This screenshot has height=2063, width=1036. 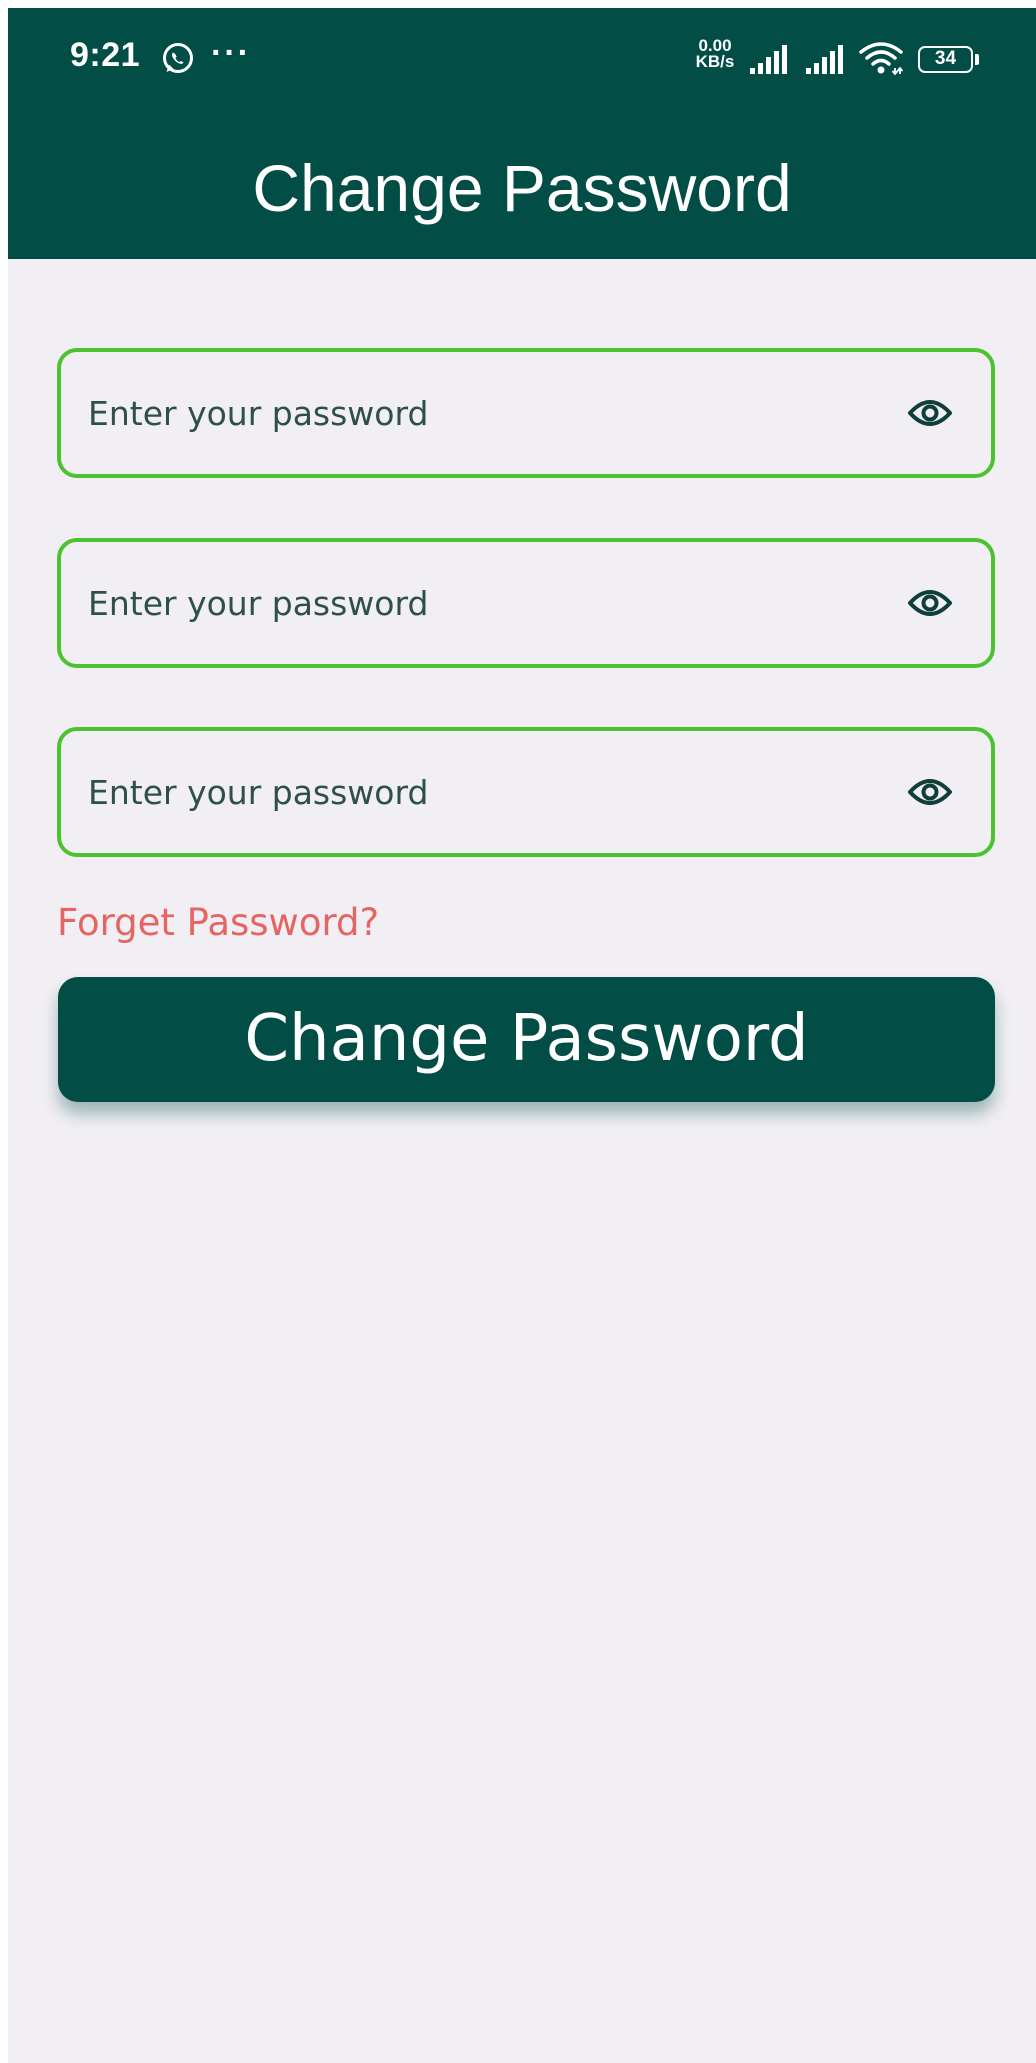 What do you see at coordinates (715, 61) in the screenshot?
I see `network-speed-unit: KB/s` at bounding box center [715, 61].